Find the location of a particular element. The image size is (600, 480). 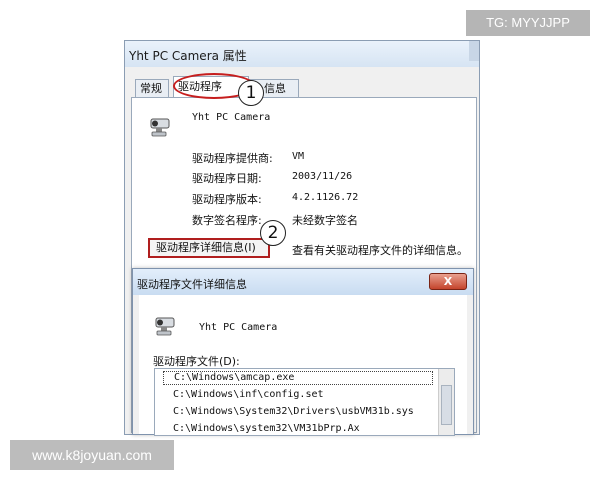

file-list-scrollbar is located at coordinates (446, 402).